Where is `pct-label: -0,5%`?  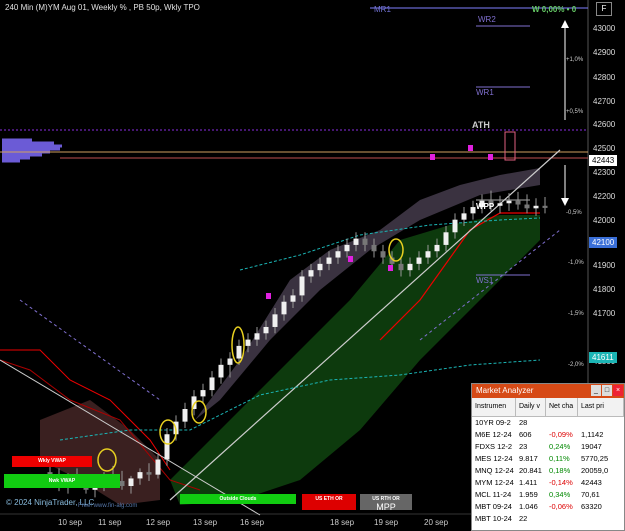
pct-label: -0,5% is located at coordinates (574, 213).